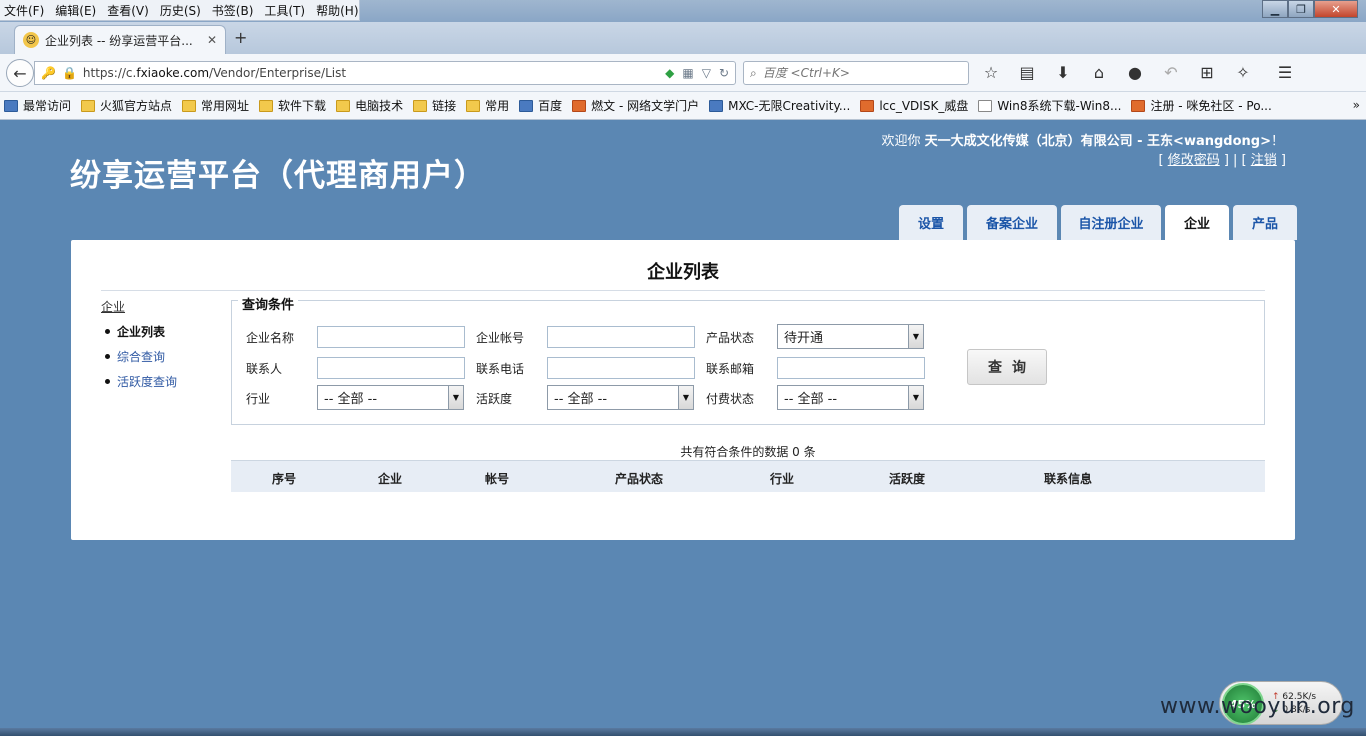 The height and width of the screenshot is (736, 1366). I want to click on side-nav-item-activity-query: 活跃度查询, so click(161, 381).